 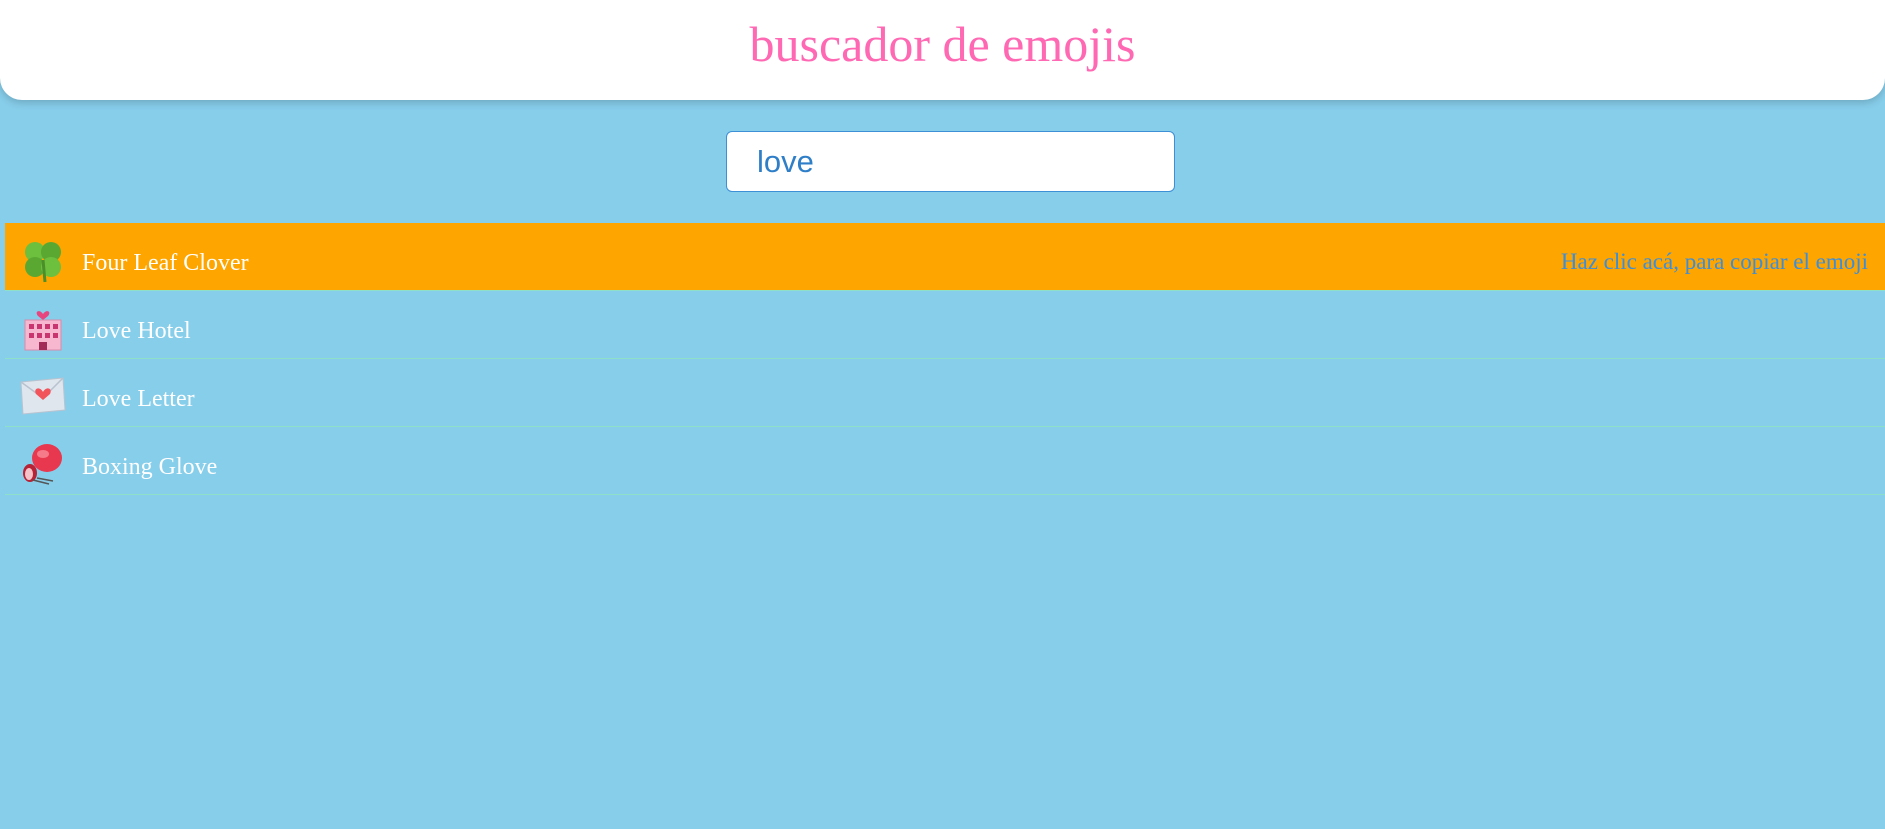 I want to click on list-item-label: Four Leaf Clover, so click(x=165, y=263).